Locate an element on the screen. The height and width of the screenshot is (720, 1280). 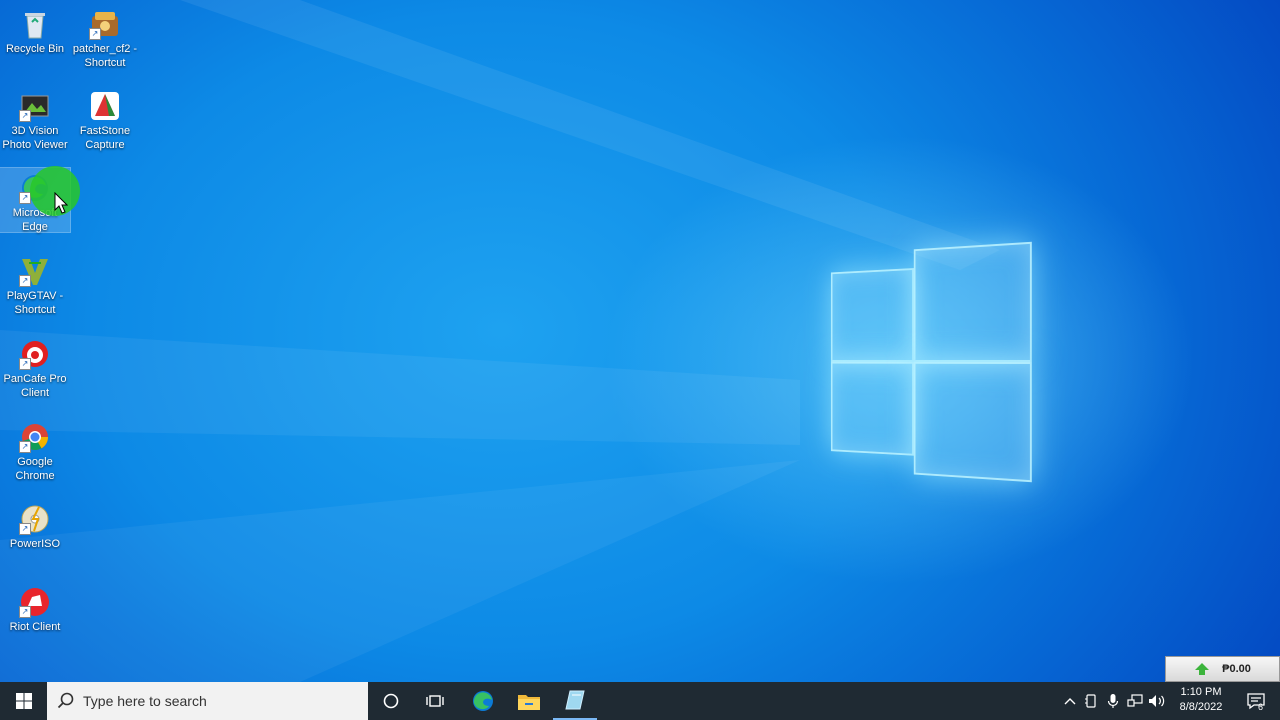
gtav-icon: ↗ is located at coordinates (35, 271).